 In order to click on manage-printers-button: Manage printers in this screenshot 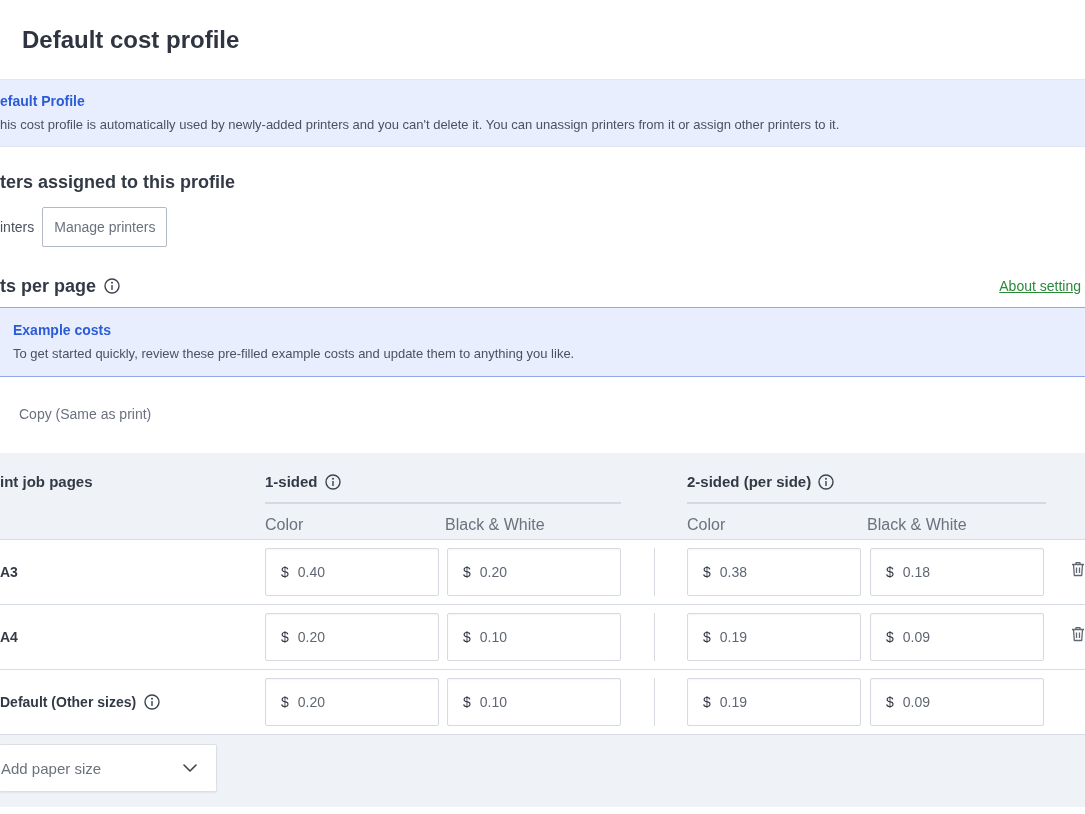, I will do `click(105, 227)`.